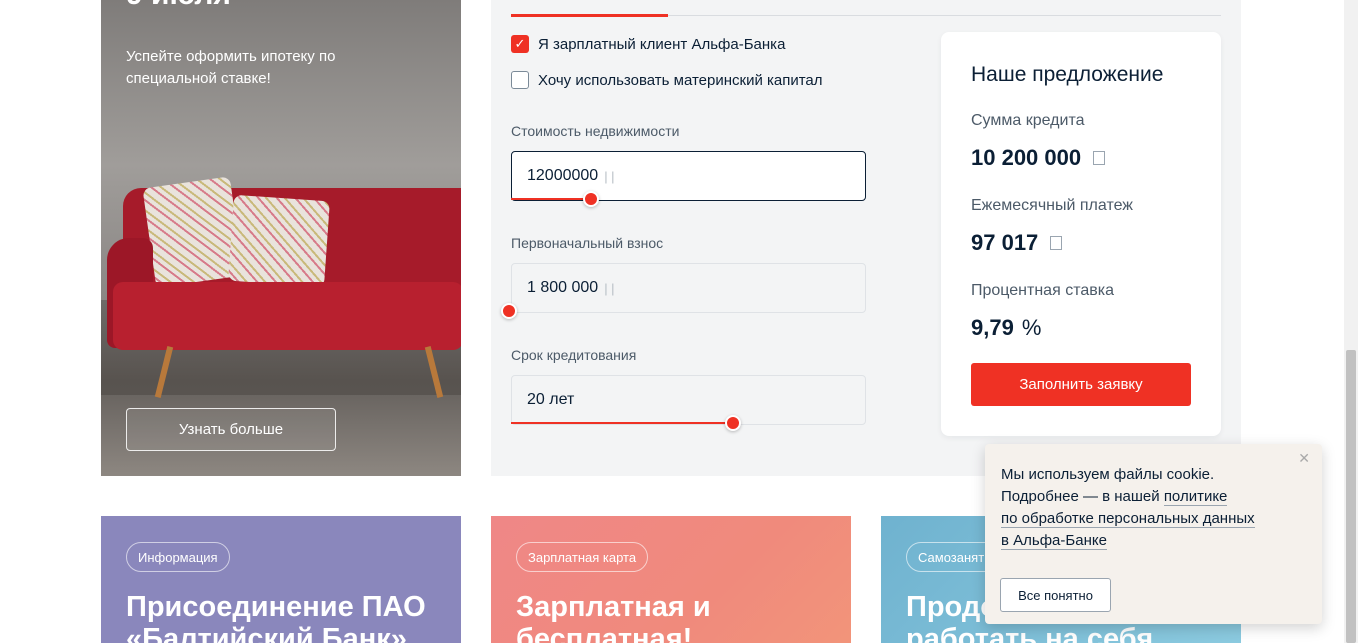  What do you see at coordinates (688, 288) in the screenshot?
I see `down-payment-input: 1 800 000 | |` at bounding box center [688, 288].